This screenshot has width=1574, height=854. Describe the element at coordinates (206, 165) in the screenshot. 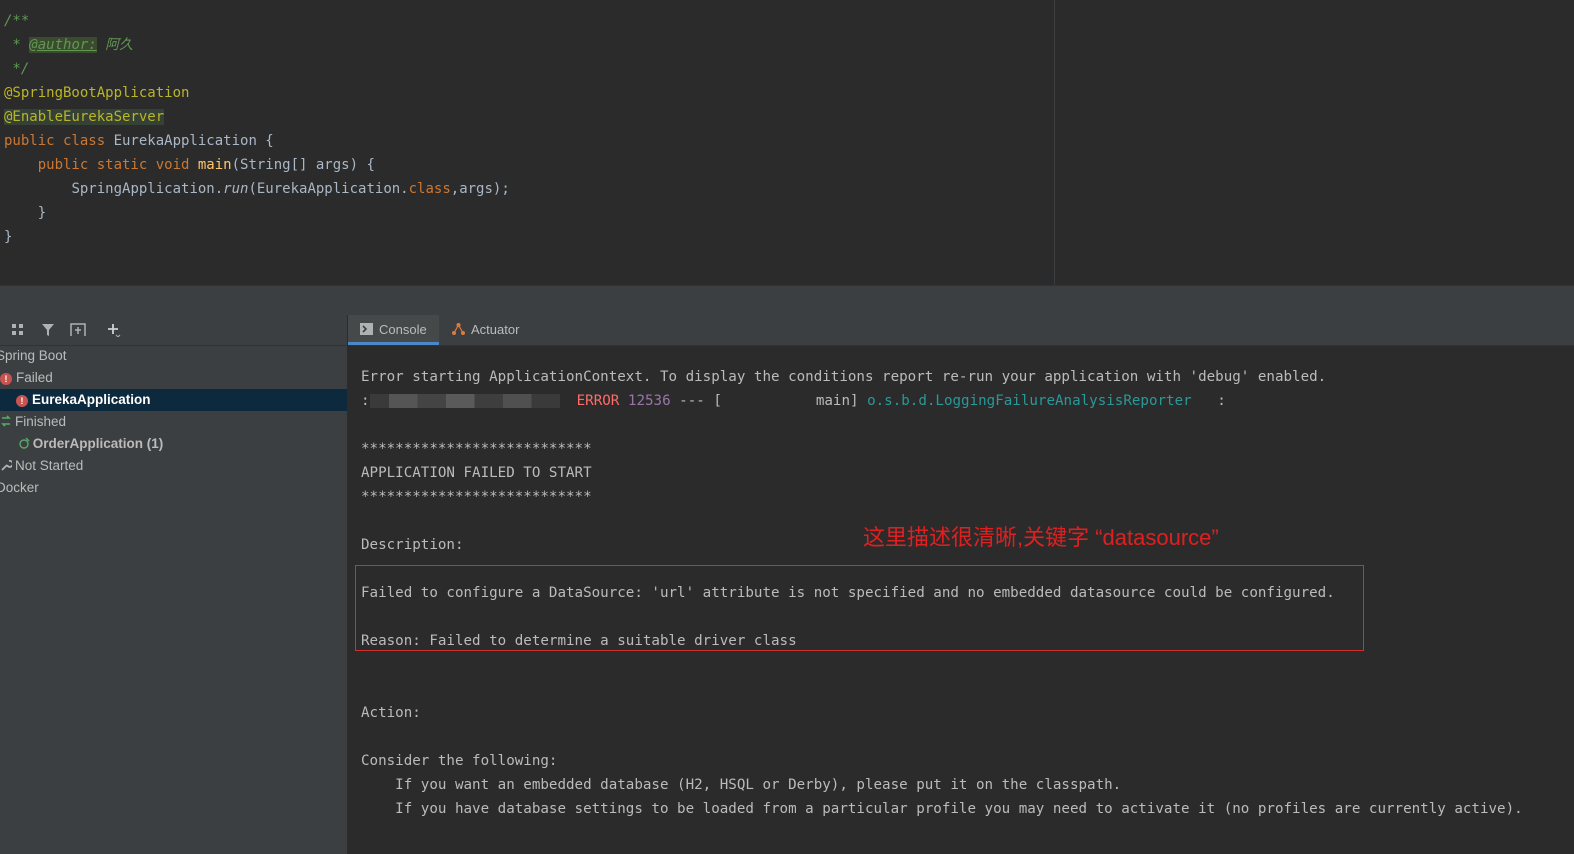

I see `code-line: public static void main(String[] args) {` at that location.